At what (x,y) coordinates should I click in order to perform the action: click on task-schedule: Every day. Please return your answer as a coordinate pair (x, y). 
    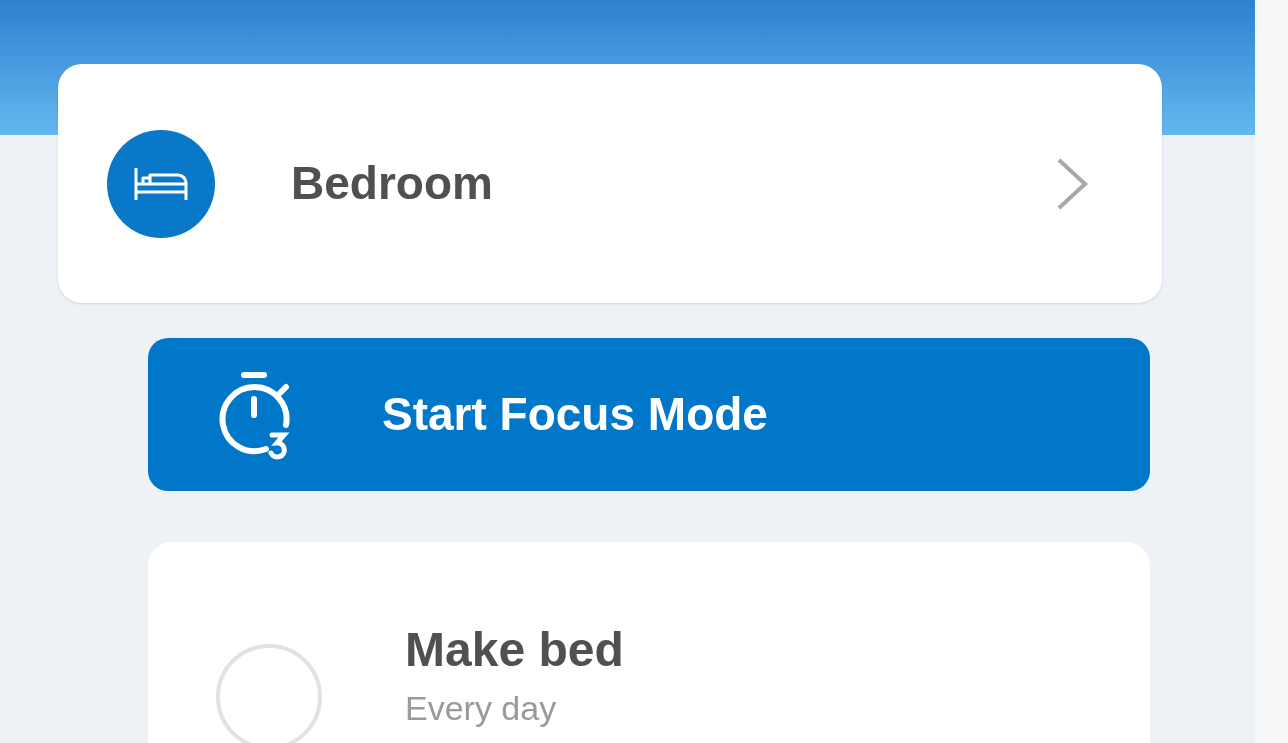
    Looking at the image, I should click on (481, 708).